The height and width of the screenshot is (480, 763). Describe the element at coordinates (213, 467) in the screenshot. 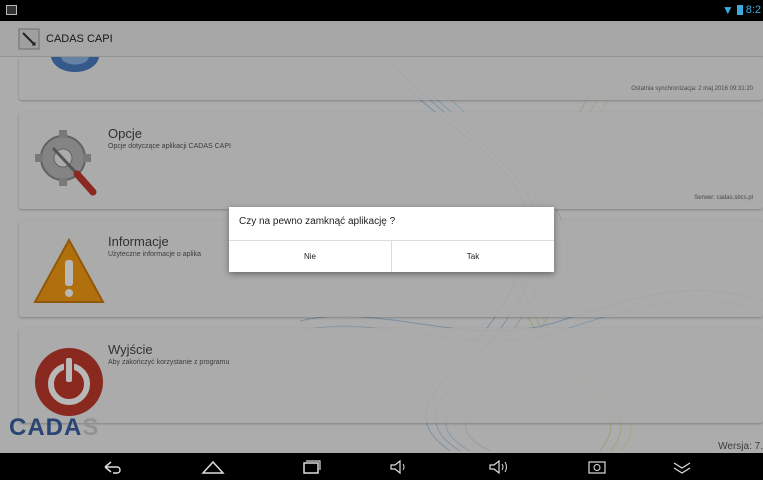

I see `home-icon` at that location.